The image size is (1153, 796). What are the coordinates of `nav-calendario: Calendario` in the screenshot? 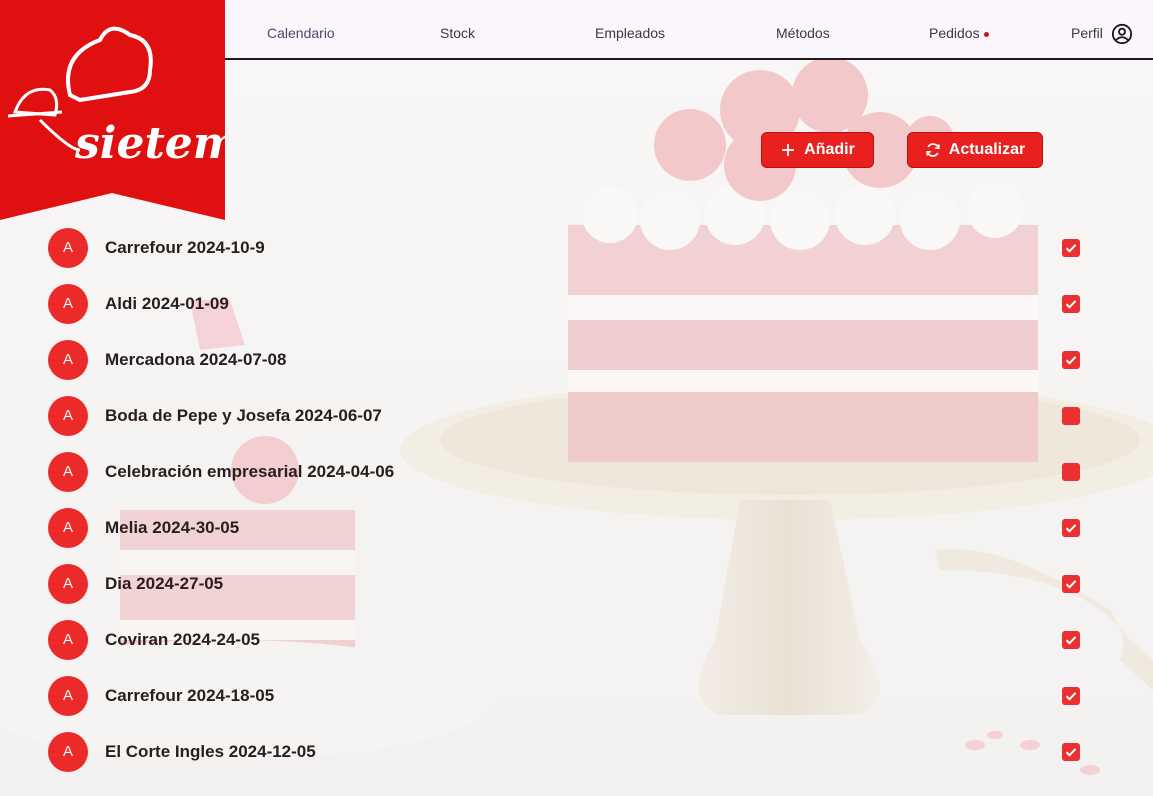 It's located at (301, 32).